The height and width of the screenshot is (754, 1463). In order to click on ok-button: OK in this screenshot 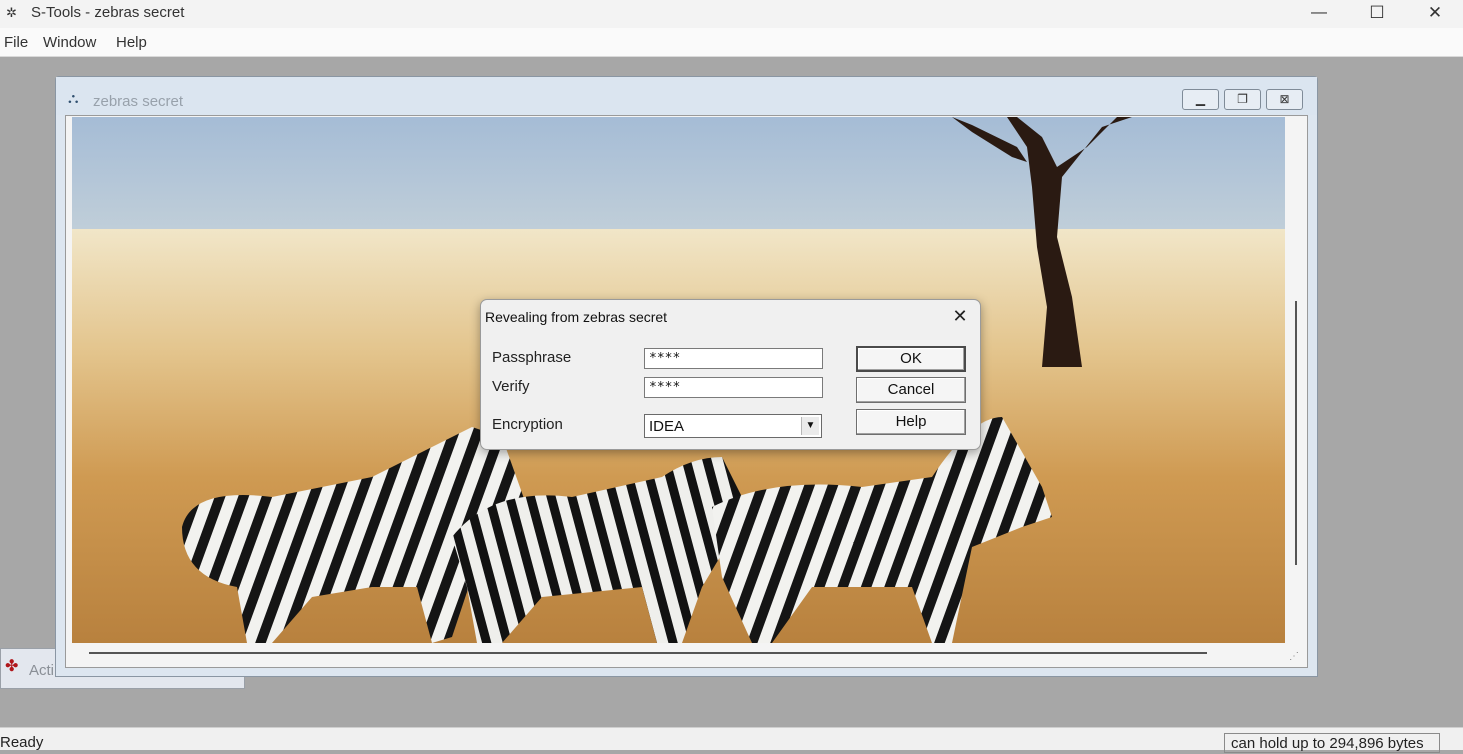, I will do `click(911, 359)`.